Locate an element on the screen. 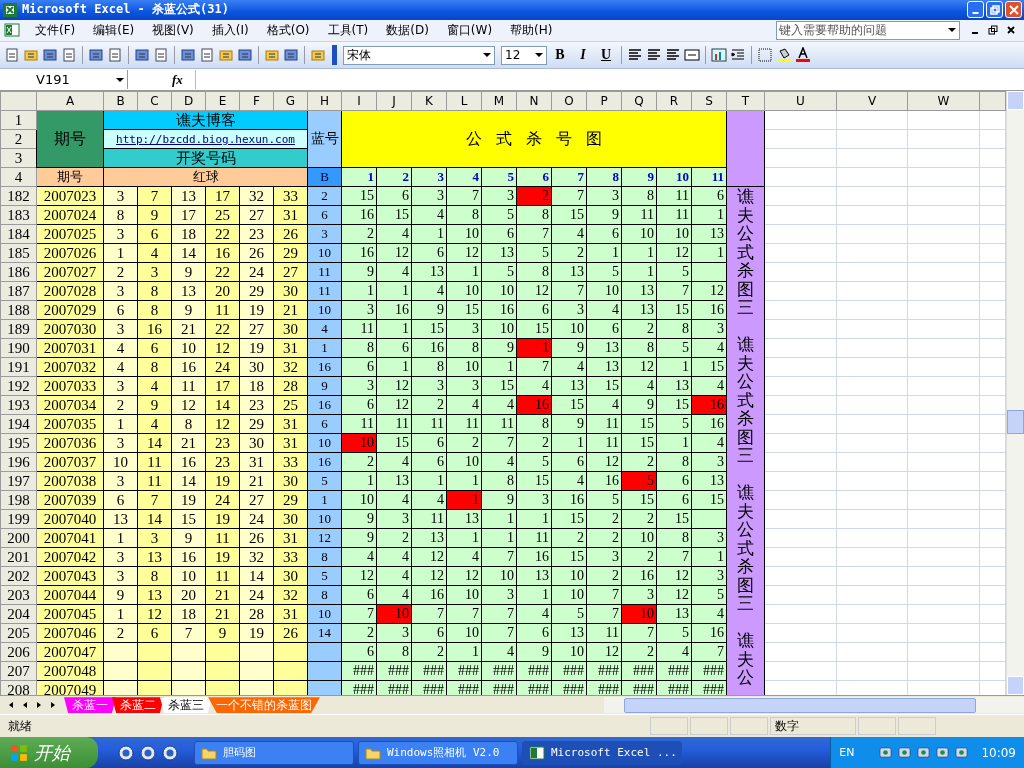  workbook-icon is located at coordinates (12, 30).